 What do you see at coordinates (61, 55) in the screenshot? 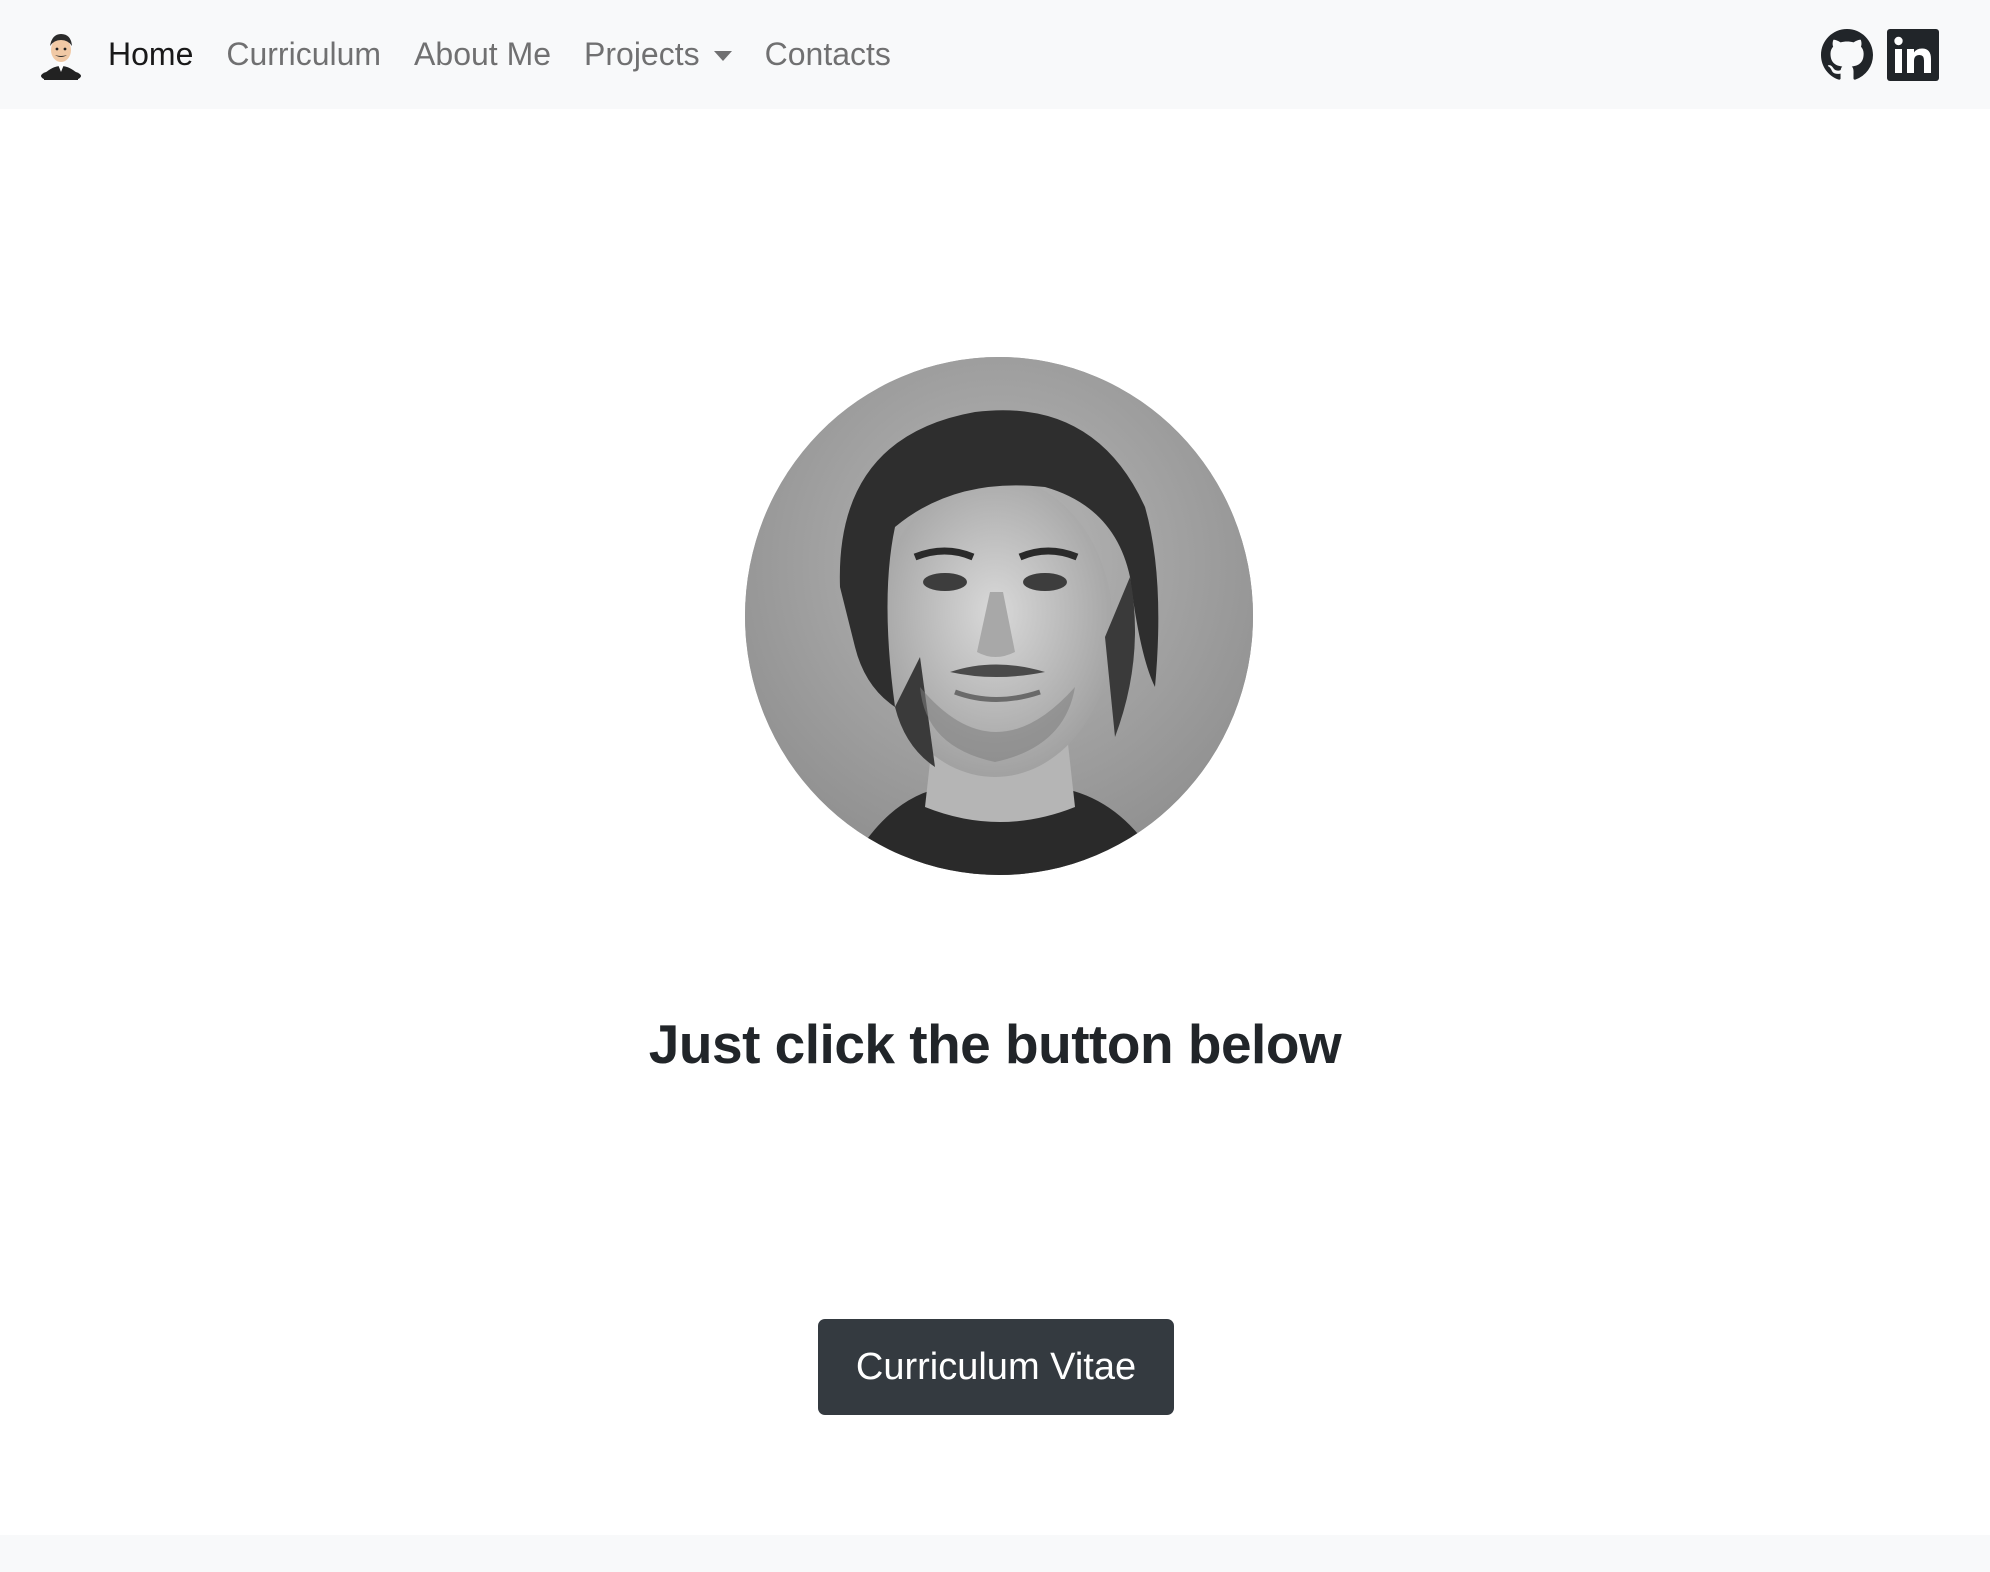
I see `brand-logo-icon` at bounding box center [61, 55].